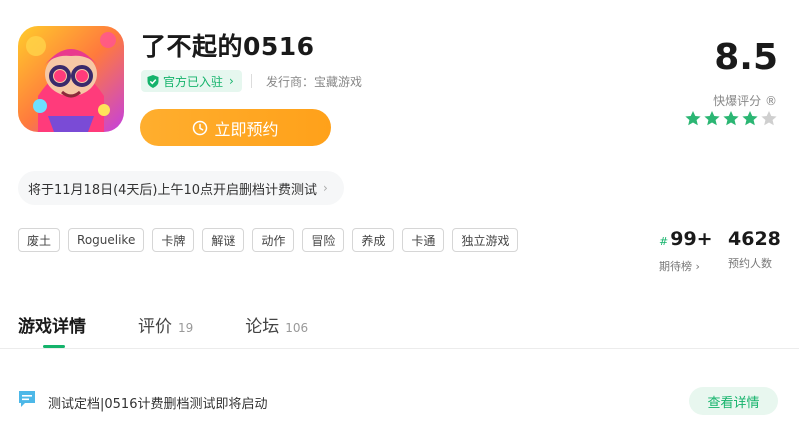 Image resolution: width=799 pixels, height=433 pixels. I want to click on publisher-name: 宝藏游戏, so click(338, 82).